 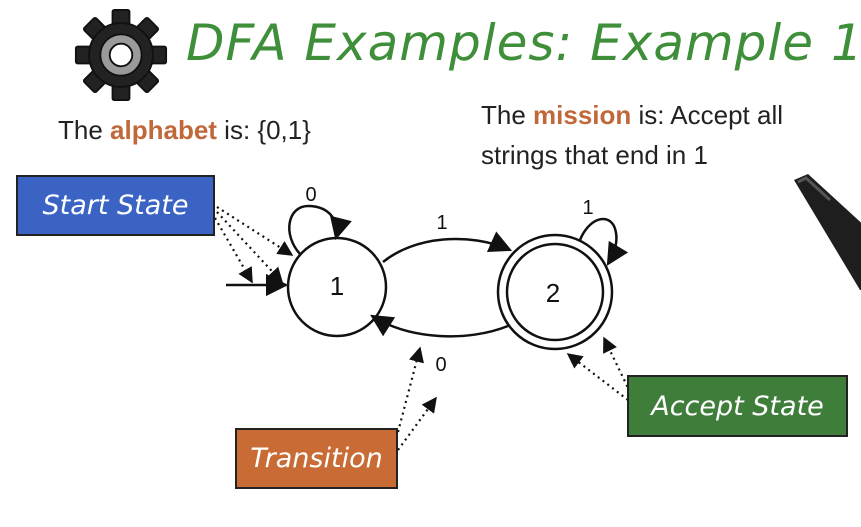 What do you see at coordinates (439, 326) in the screenshot?
I see `transition-2-1-arrow` at bounding box center [439, 326].